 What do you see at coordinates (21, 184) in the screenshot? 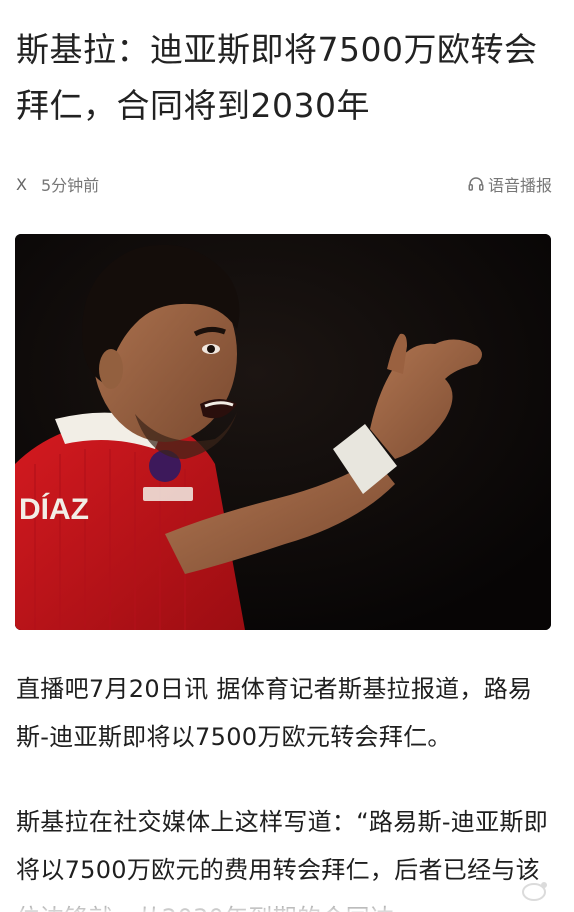
I see `article-source: X` at bounding box center [21, 184].